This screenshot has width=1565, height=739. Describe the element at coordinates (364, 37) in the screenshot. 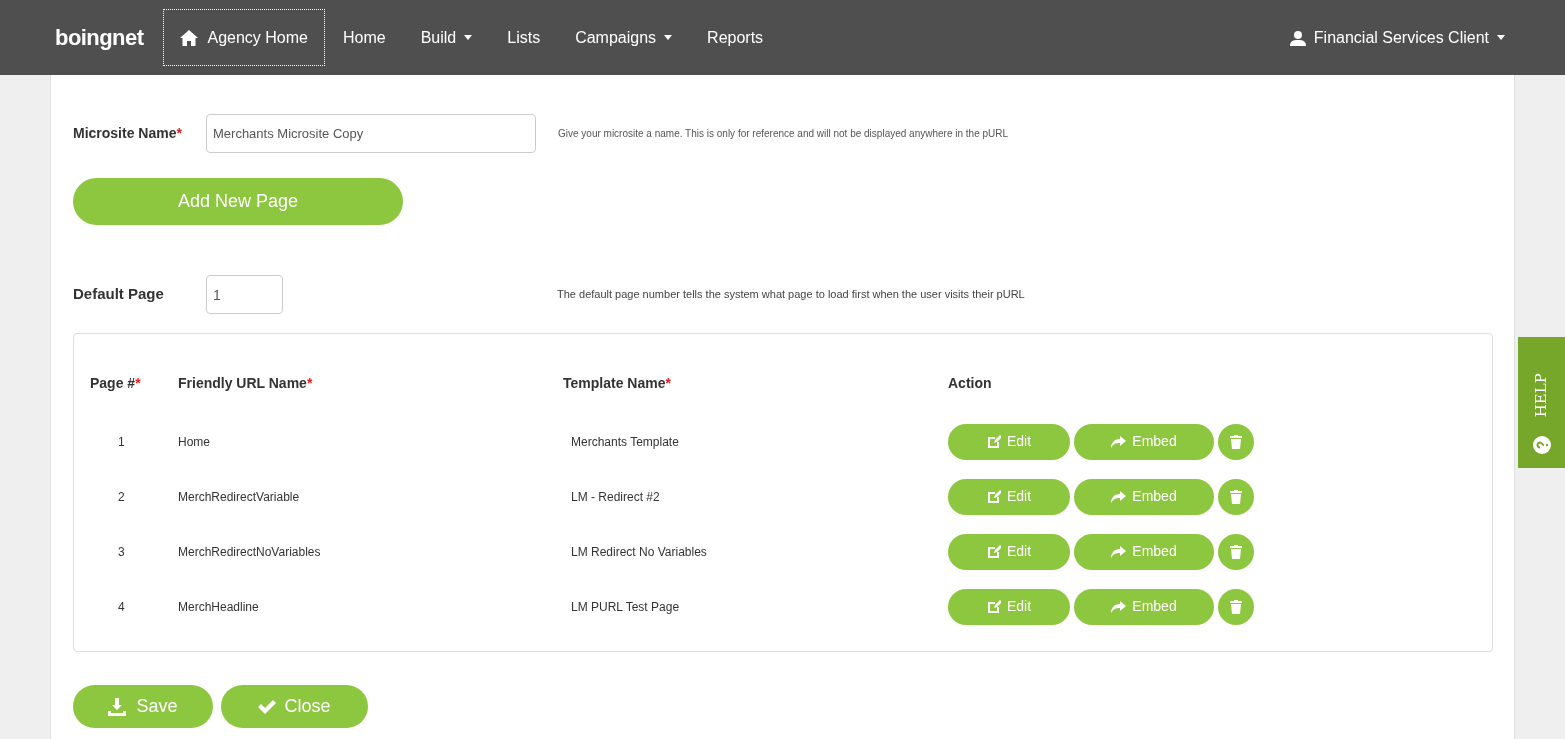

I see `nav-item: Home` at that location.